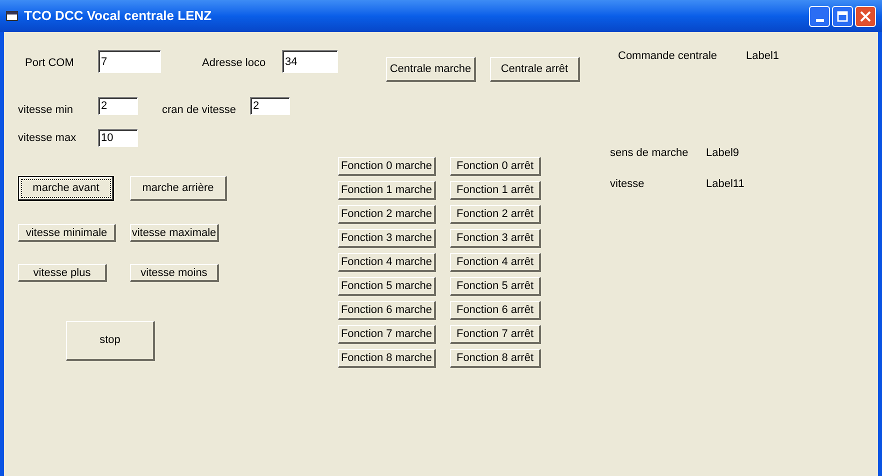  I want to click on command-button: Fonction 0 marche, so click(387, 166).